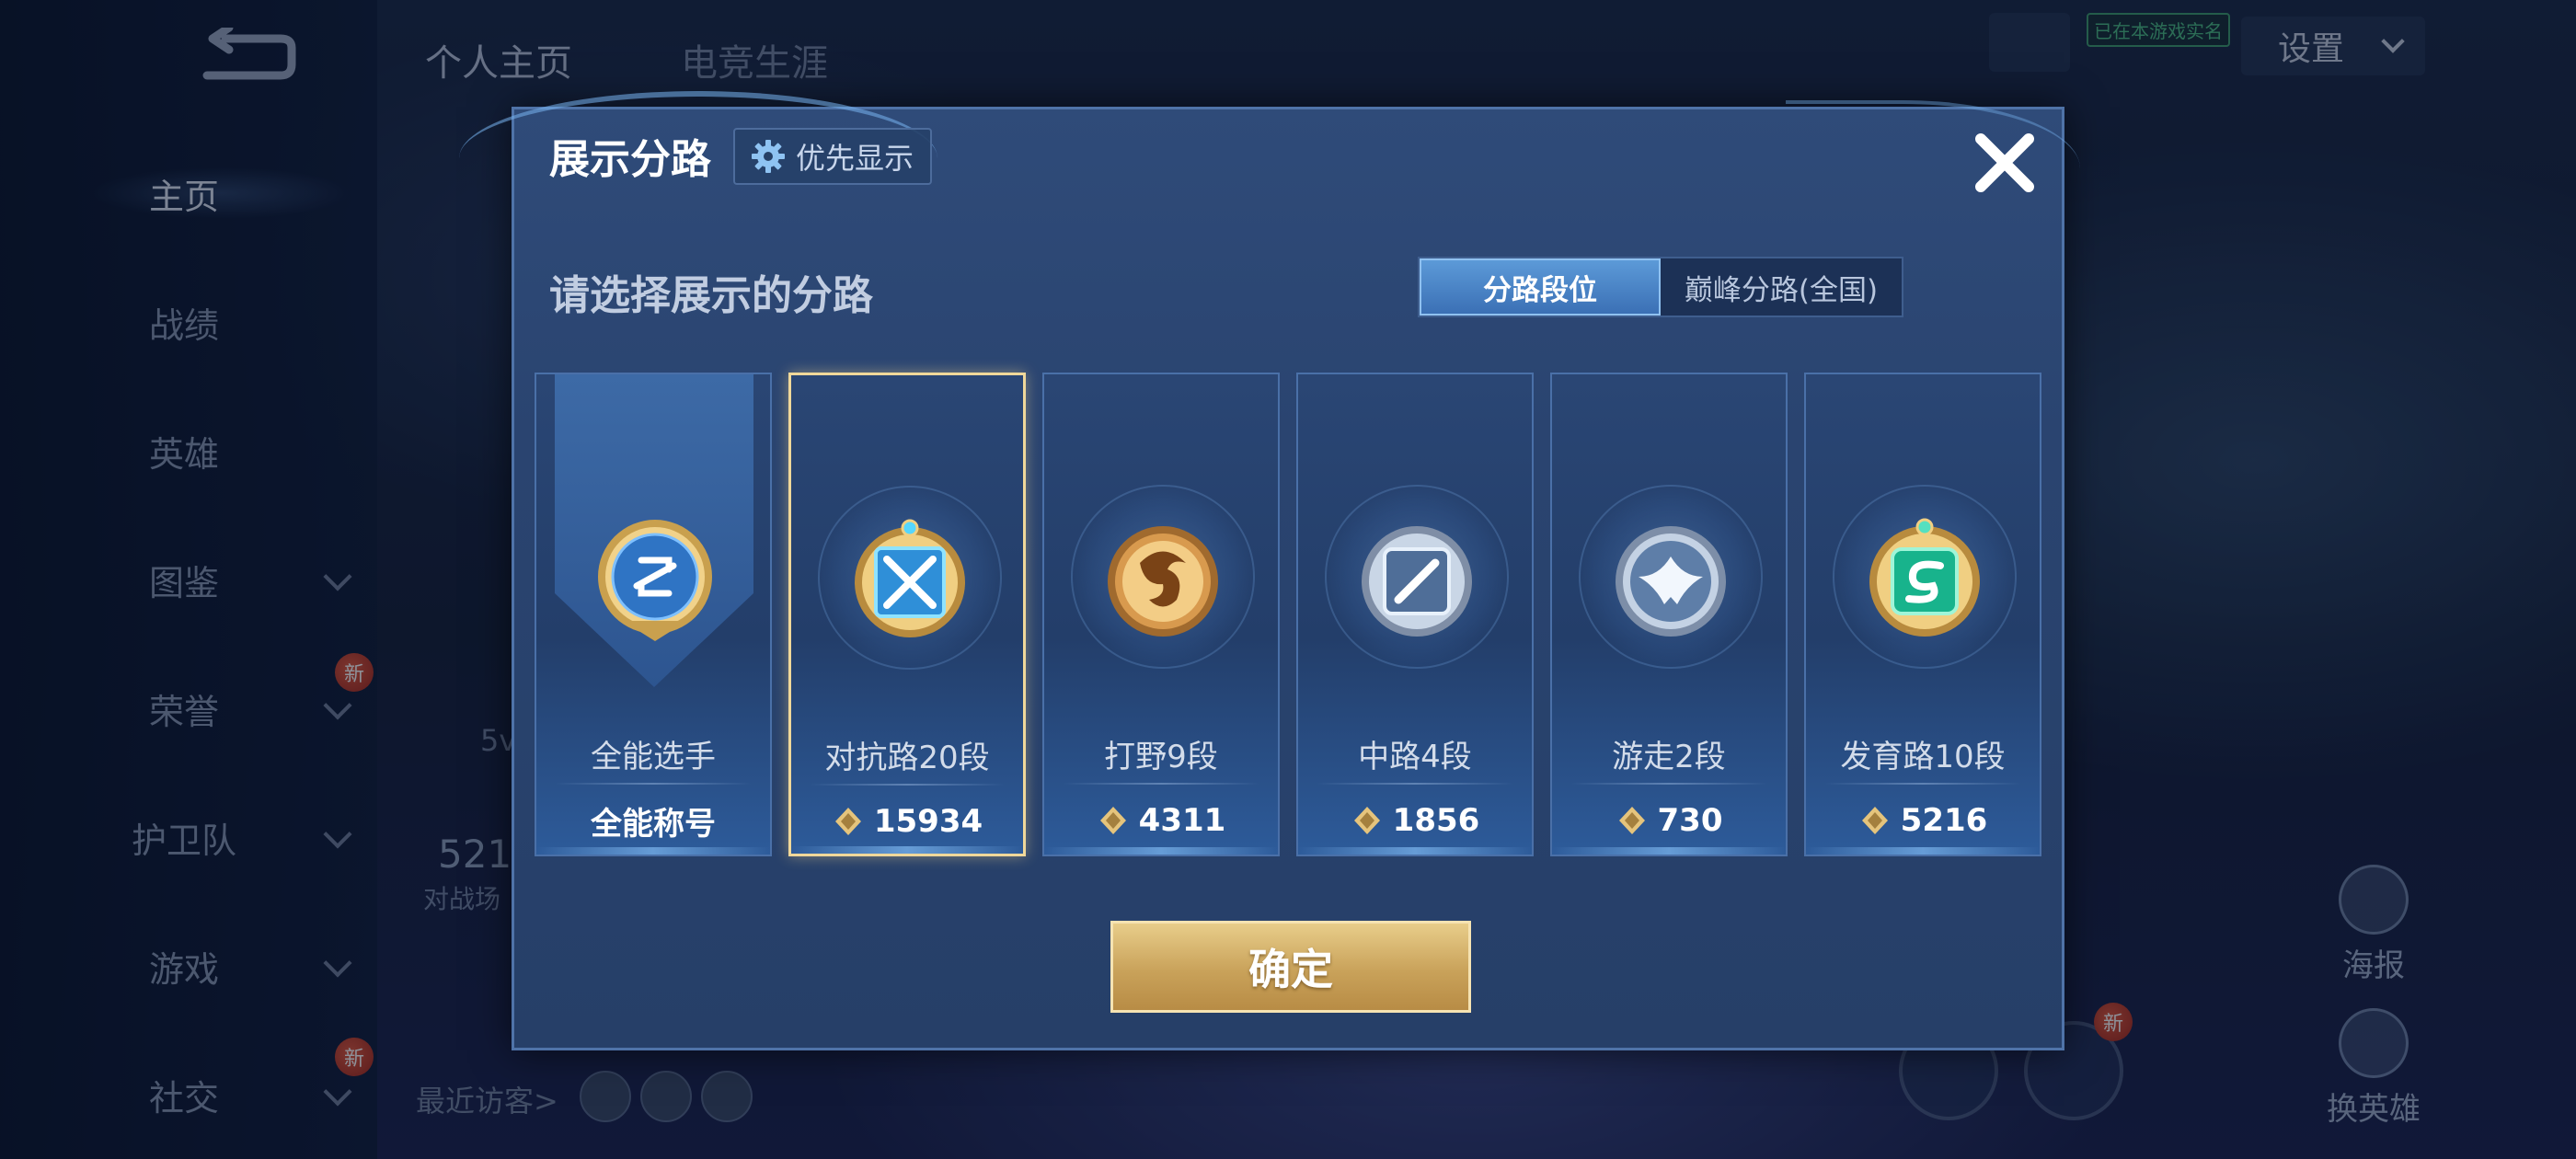  What do you see at coordinates (1163, 581) in the screenshot?
I see `jungle-badge-icon` at bounding box center [1163, 581].